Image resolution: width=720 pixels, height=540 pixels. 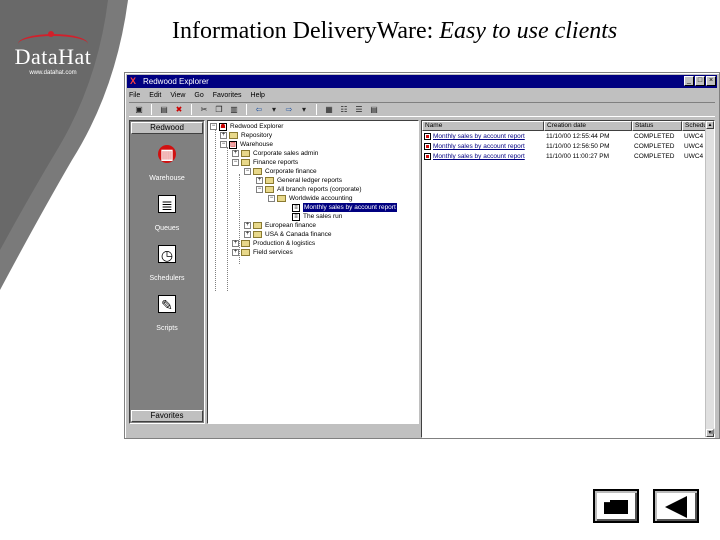 What do you see at coordinates (167, 178) in the screenshot?
I see `sidebar-item-label: Warehouse` at bounding box center [167, 178].